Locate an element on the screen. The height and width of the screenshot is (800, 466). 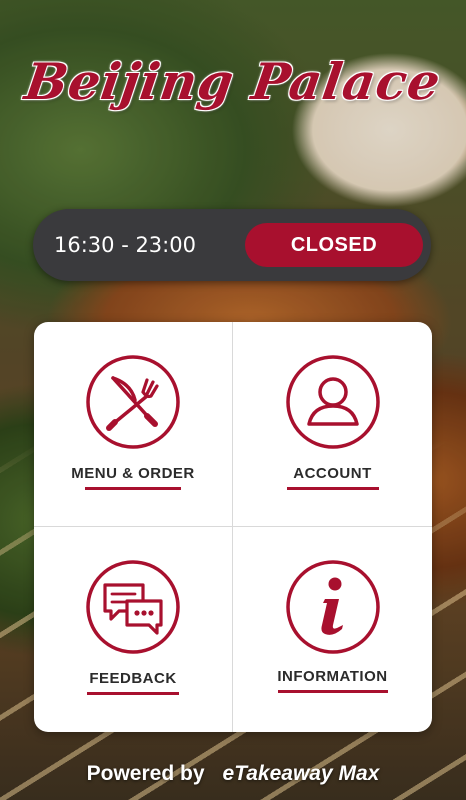
status-badge: CLOSED is located at coordinates (334, 245).